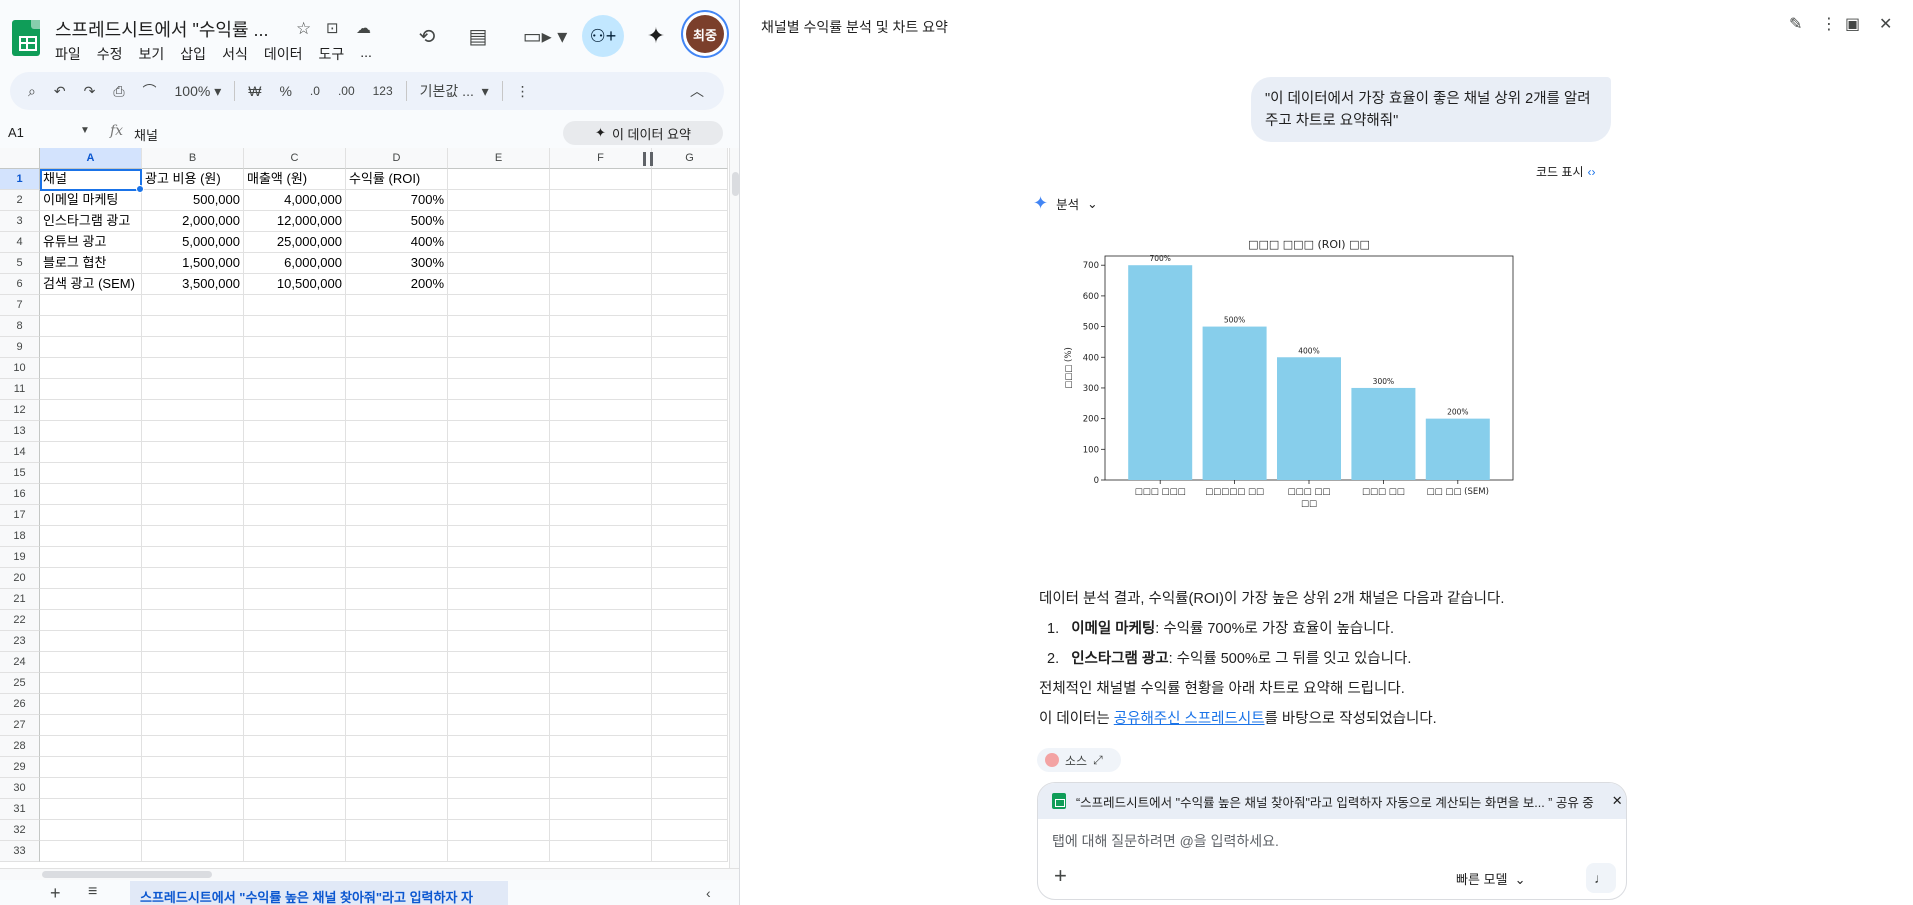 This screenshot has height=905, width=1913. What do you see at coordinates (20, 410) in the screenshot?
I see `row-header: 12` at bounding box center [20, 410].